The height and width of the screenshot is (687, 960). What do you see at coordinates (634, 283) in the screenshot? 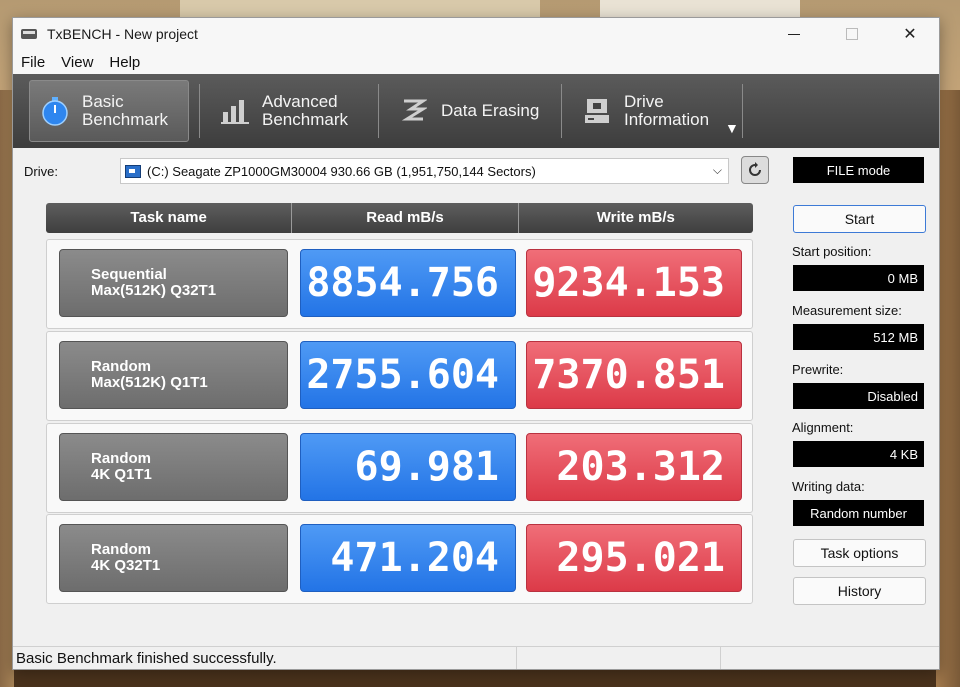
I see `write-value: 9234.153` at bounding box center [634, 283].